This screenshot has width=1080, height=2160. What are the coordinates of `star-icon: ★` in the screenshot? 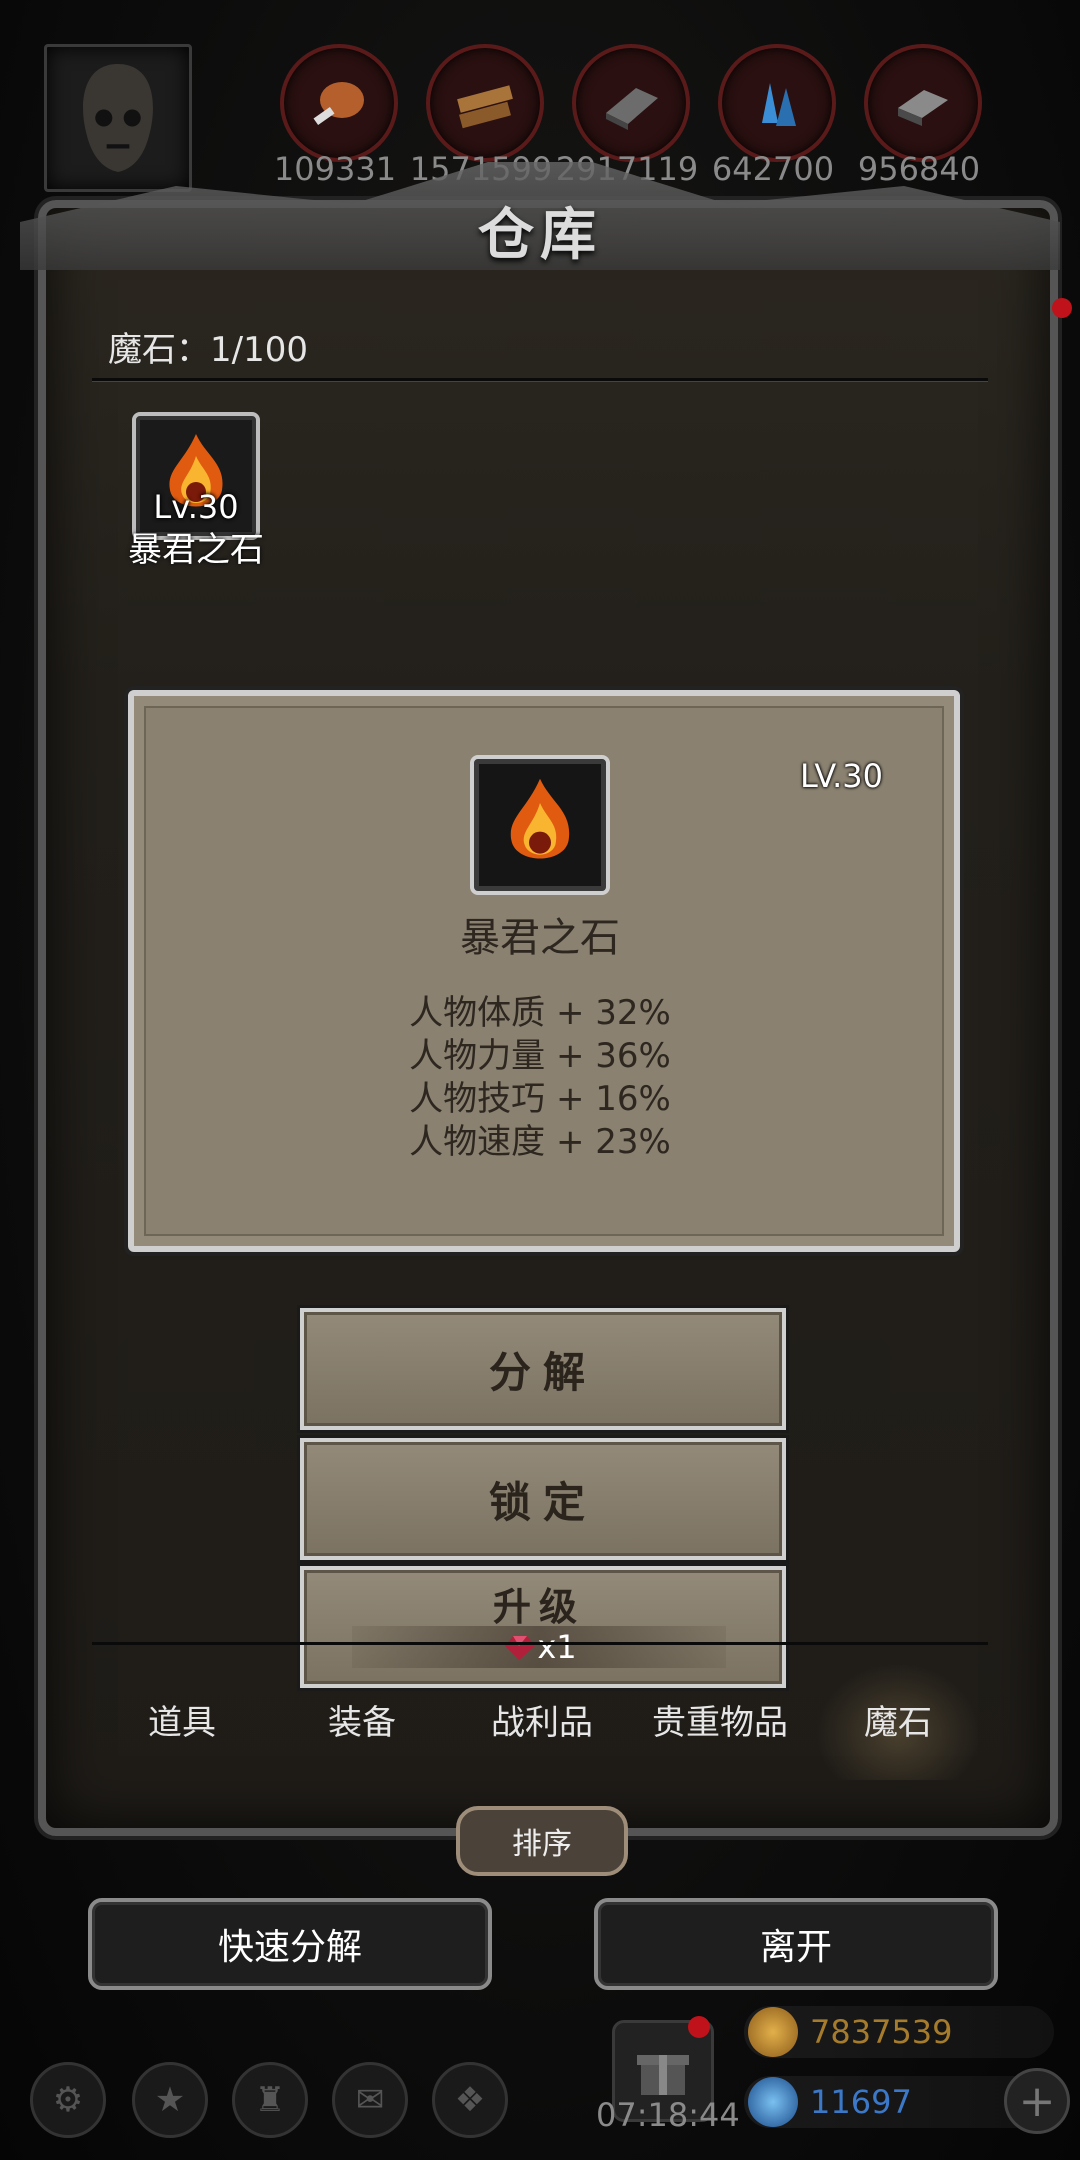 It's located at (170, 2100).